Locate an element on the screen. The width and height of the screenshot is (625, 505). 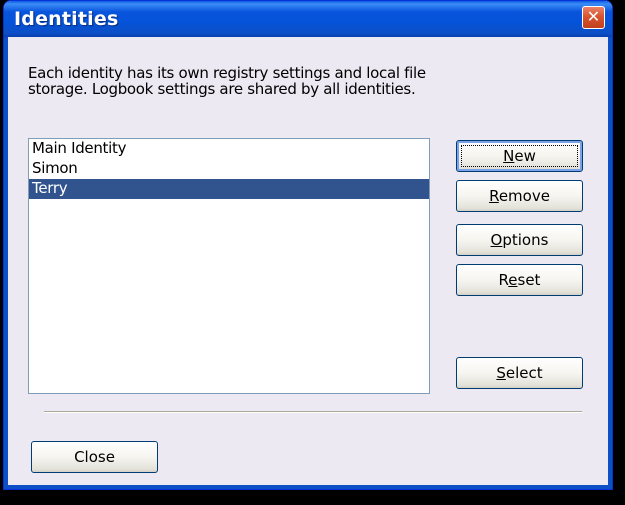
remove-button-accelerator: R is located at coordinates (494, 196).